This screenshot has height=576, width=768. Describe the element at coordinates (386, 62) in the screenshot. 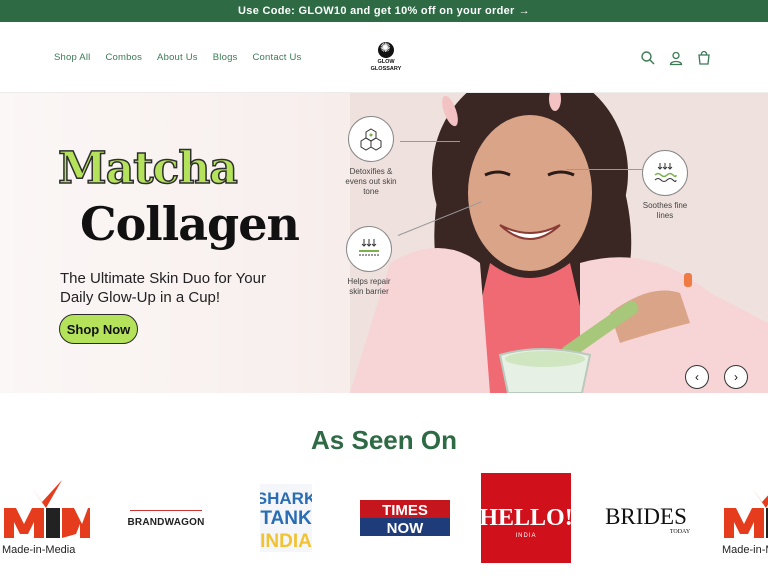

I see `logo-word-line1: GLOW` at that location.